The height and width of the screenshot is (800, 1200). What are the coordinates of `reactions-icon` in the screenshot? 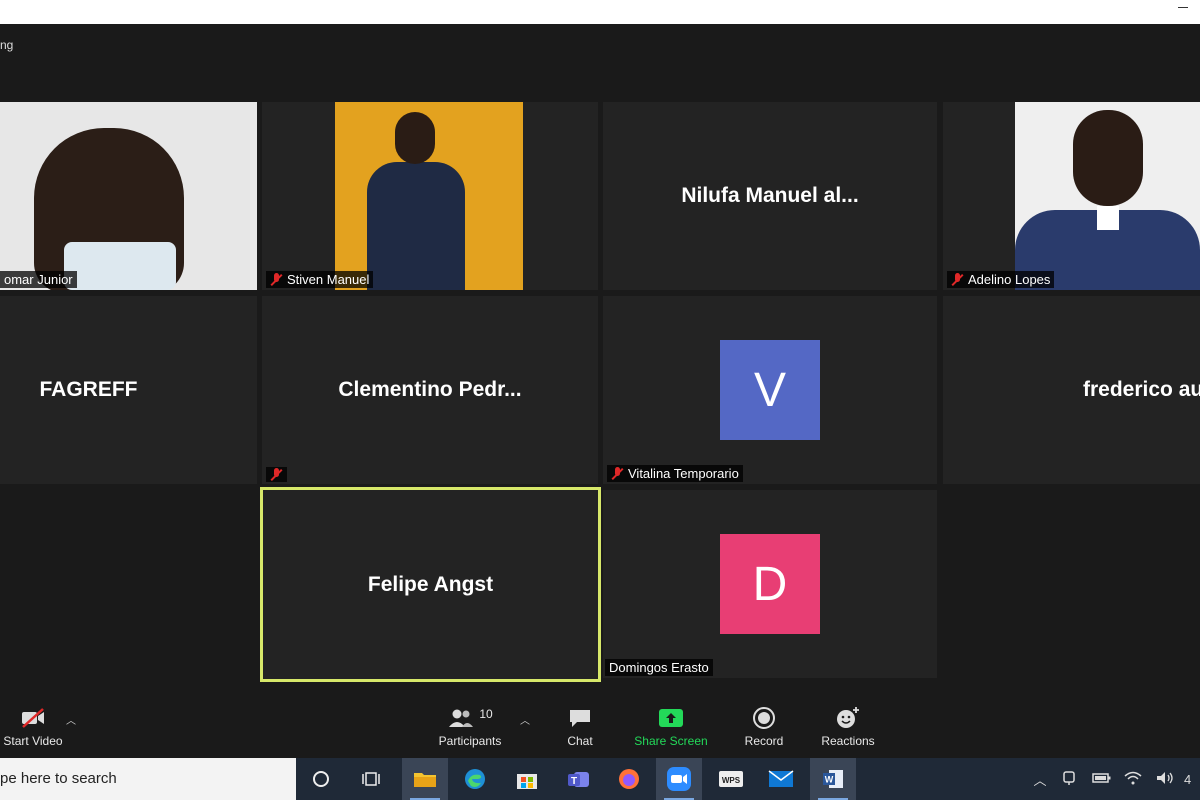 It's located at (848, 718).